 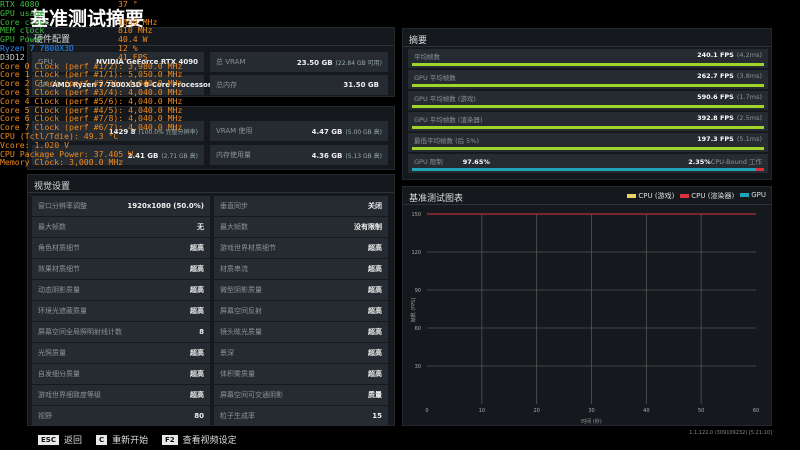 I want to click on y-tick-label: 90, so click(x=418, y=291).